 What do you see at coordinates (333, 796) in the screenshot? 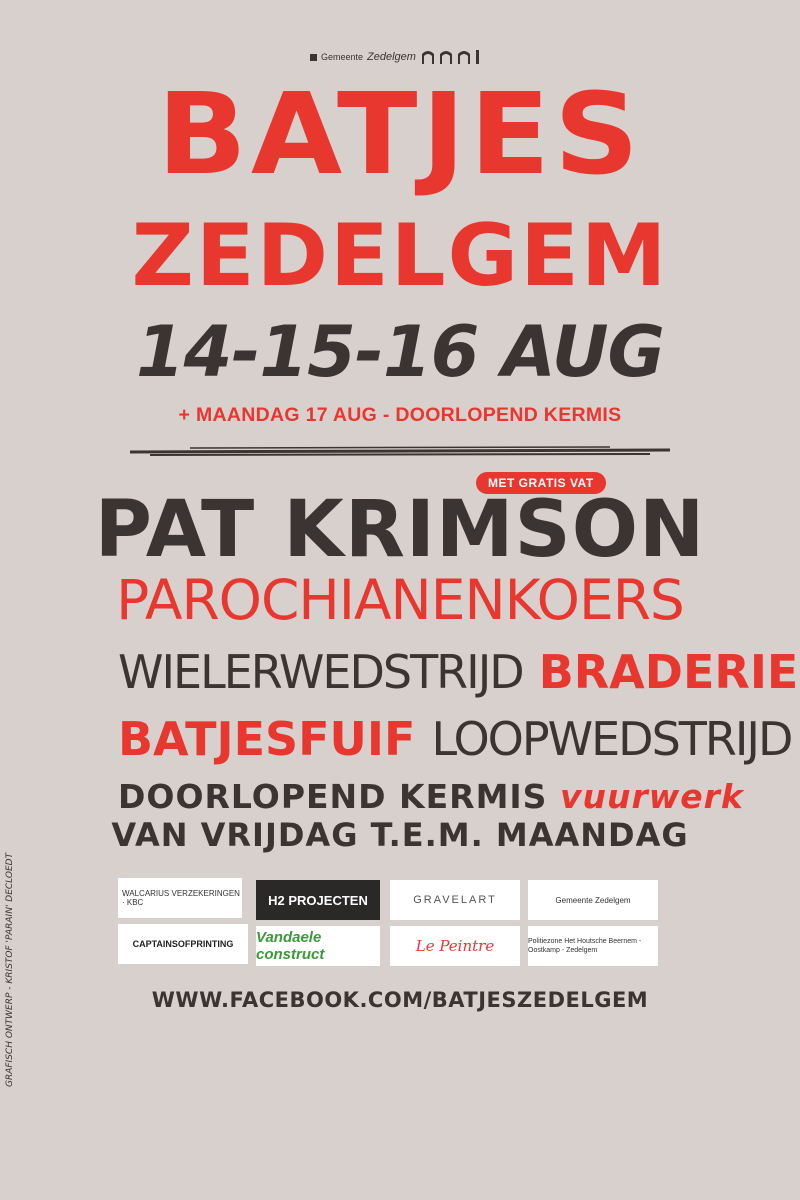
I see `lineup-kermis: DOORLOPEND KERMIS` at bounding box center [333, 796].